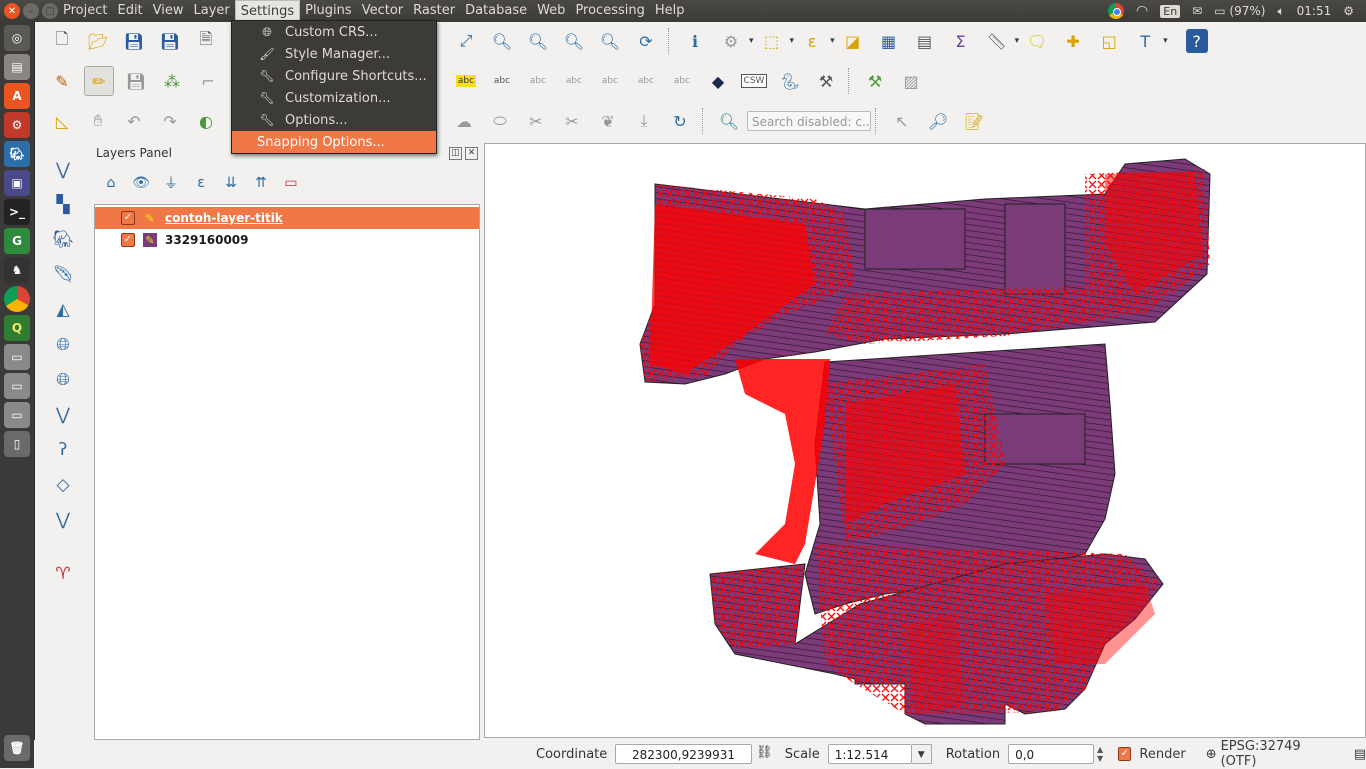  I want to click on add-postgis-layer-icon: 🐘︎, so click(63, 240).